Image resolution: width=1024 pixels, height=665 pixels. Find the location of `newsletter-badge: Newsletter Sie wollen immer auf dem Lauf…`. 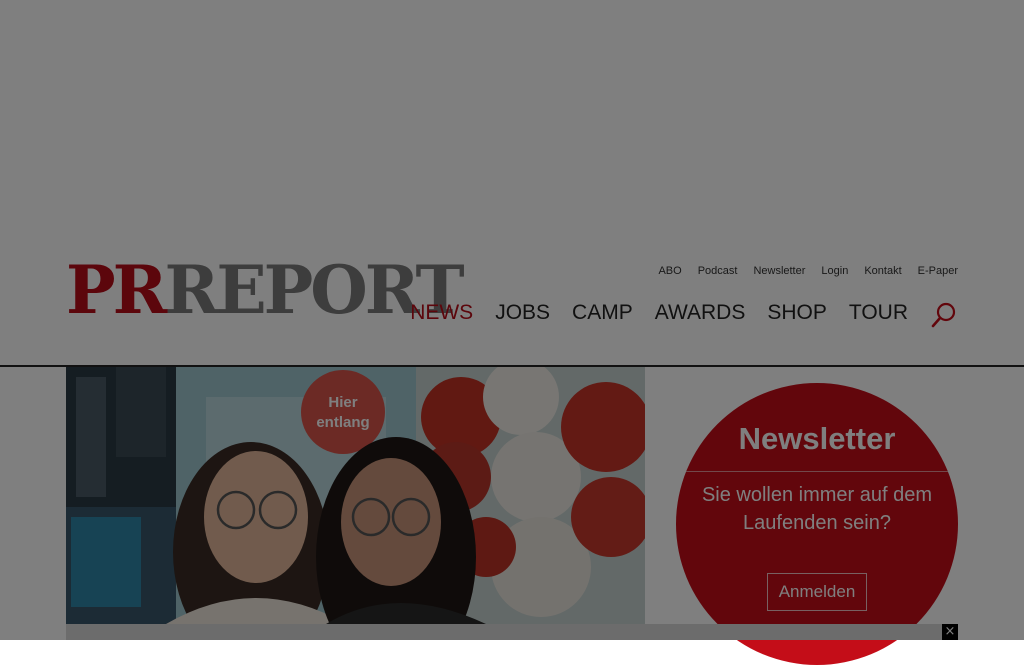

newsletter-badge: Newsletter Sie wollen immer auf dem Lauf… is located at coordinates (817, 524).